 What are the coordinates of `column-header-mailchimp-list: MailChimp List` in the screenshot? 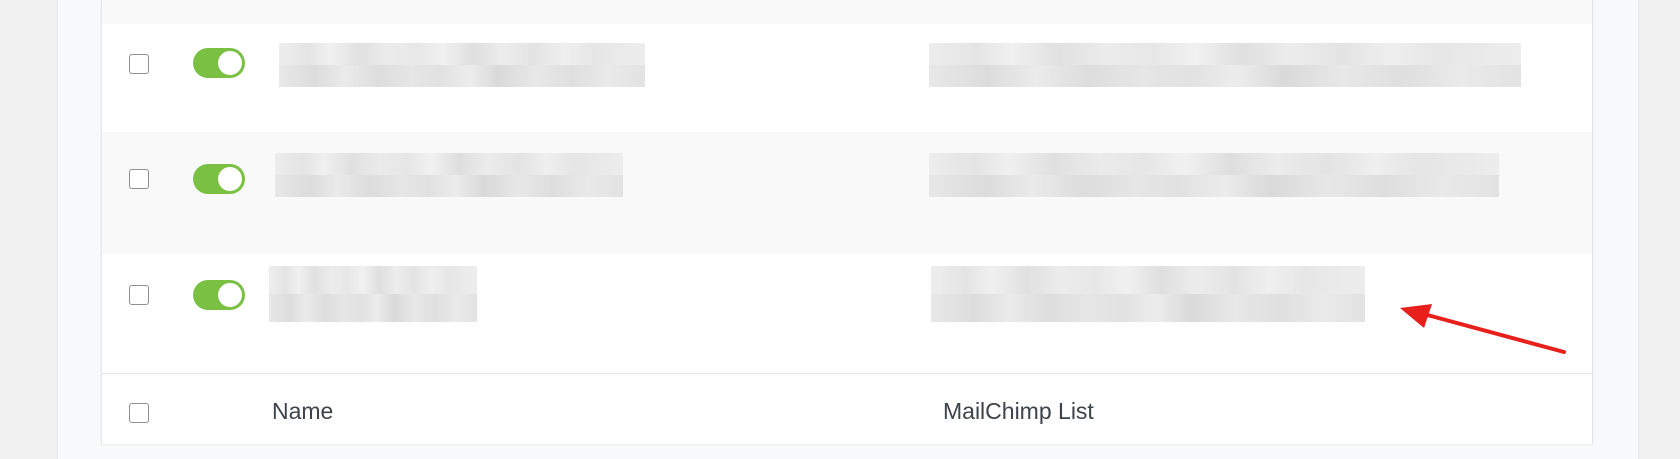 It's located at (1018, 411).